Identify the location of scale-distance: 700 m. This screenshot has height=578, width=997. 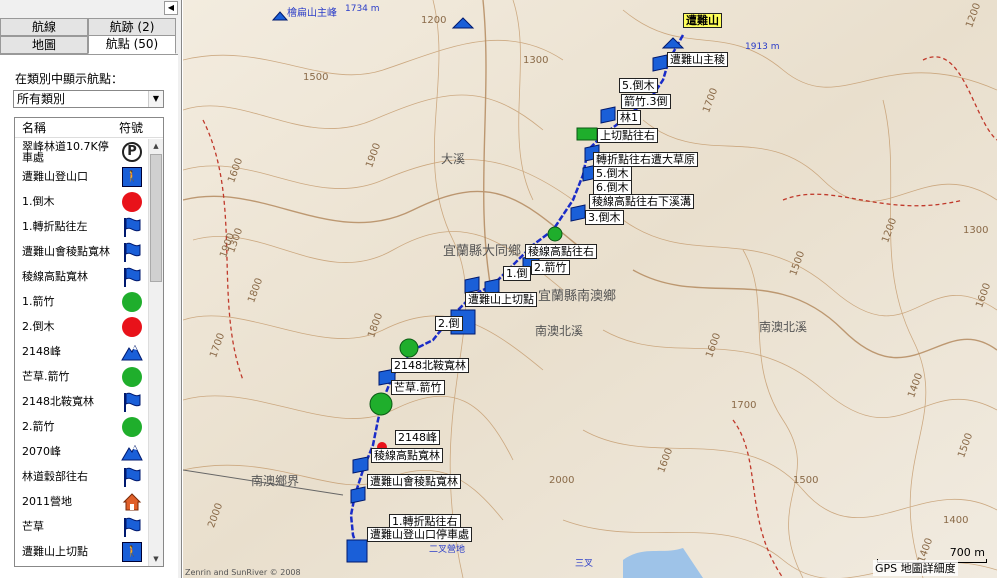
(967, 552).